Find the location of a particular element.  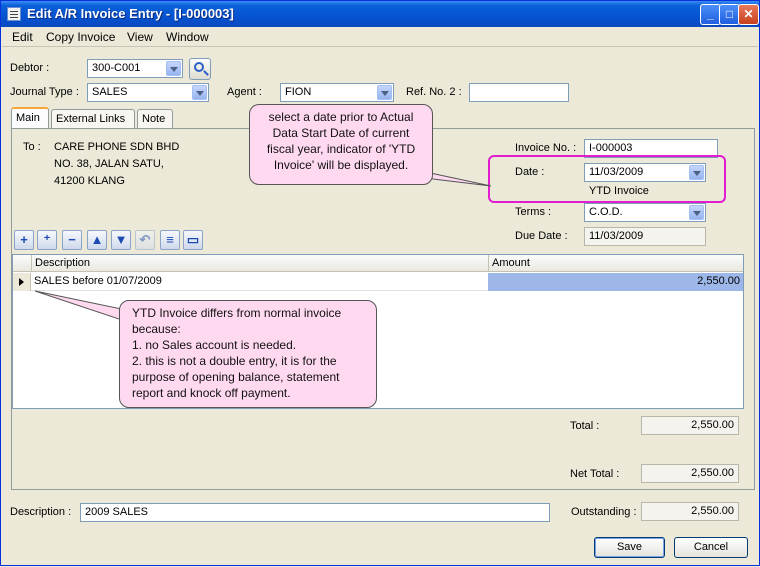

close-icon: ✕ is located at coordinates (748, 14).